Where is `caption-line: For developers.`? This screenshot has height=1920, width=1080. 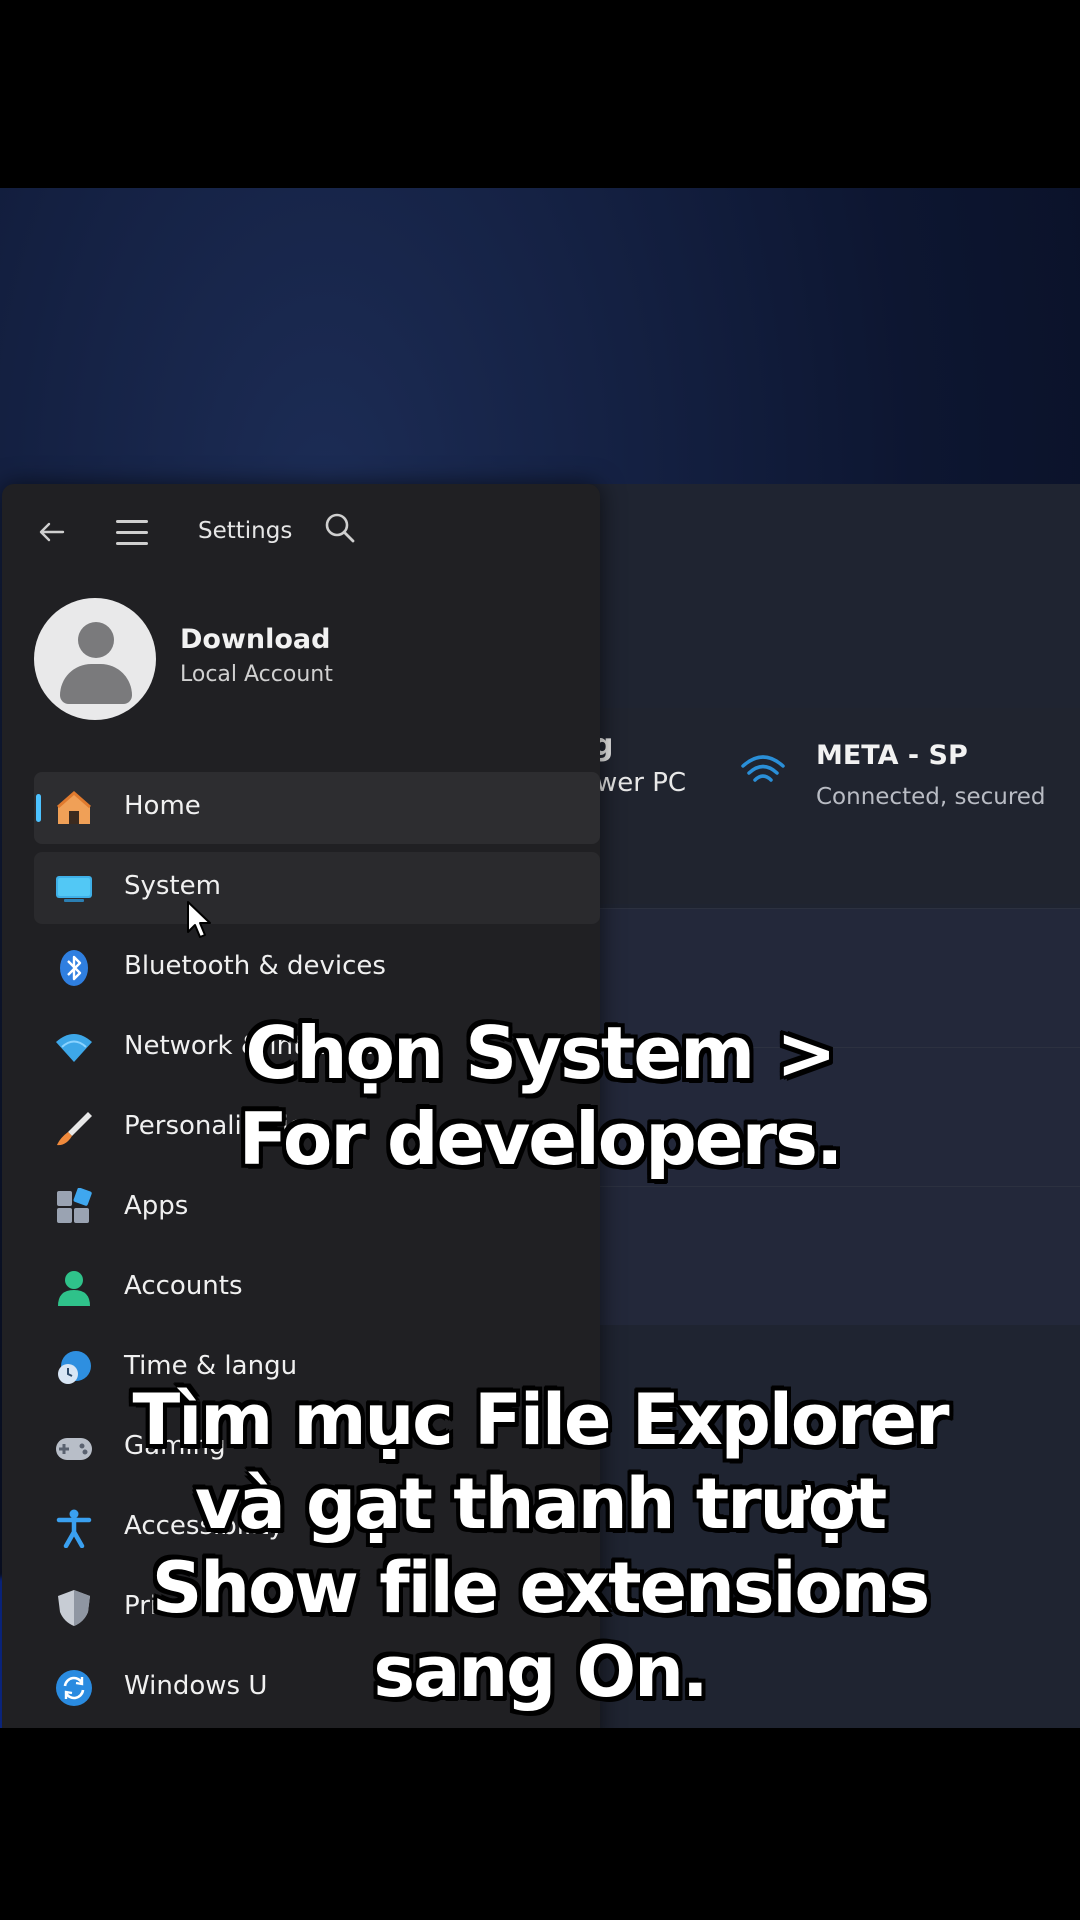 caption-line: For developers. is located at coordinates (541, 1139).